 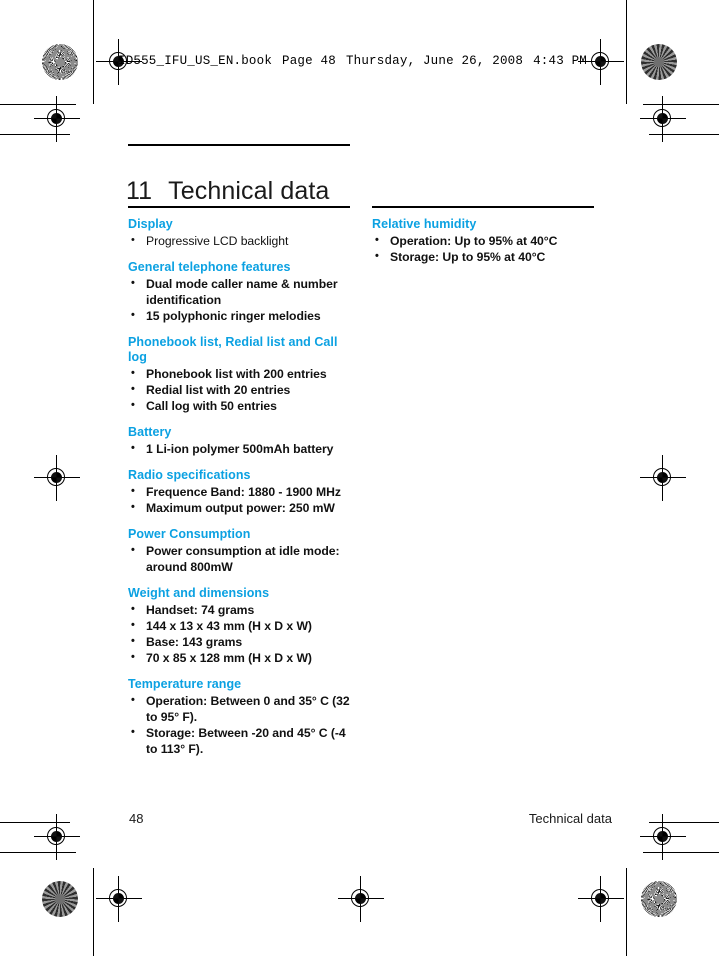 What do you see at coordinates (199, 593) in the screenshot?
I see `spec-group-heading: Weight and dimensions` at bounding box center [199, 593].